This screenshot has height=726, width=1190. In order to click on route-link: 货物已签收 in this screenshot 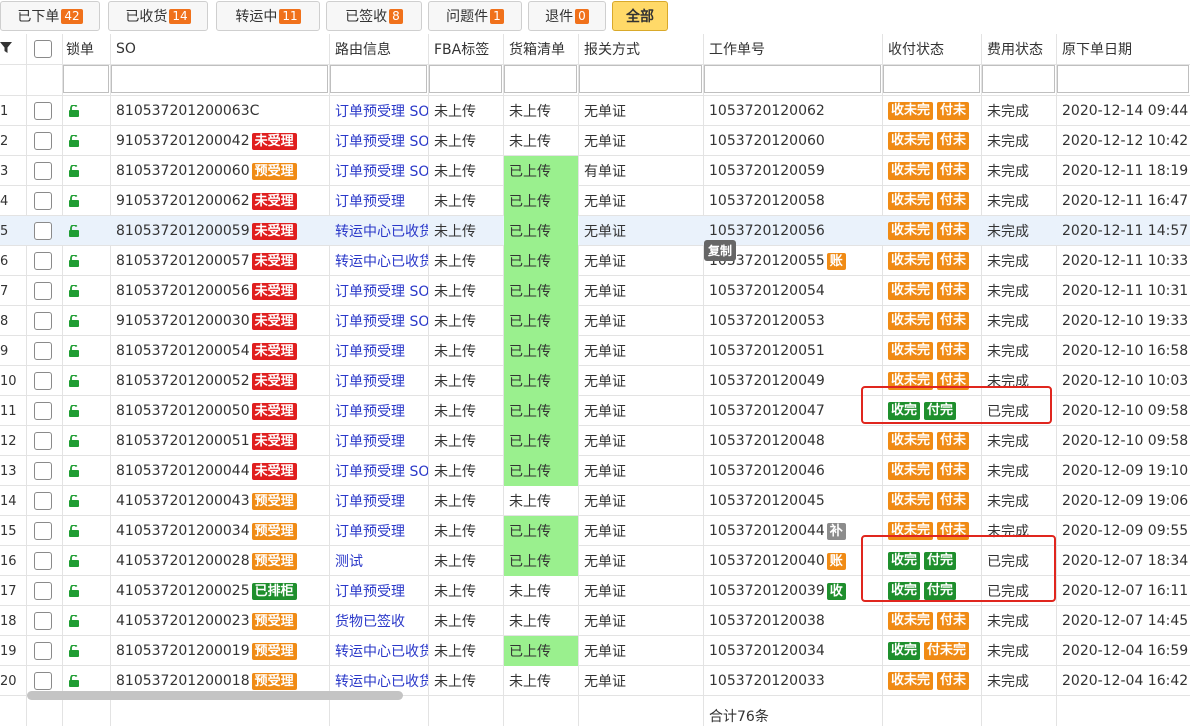, I will do `click(370, 621)`.